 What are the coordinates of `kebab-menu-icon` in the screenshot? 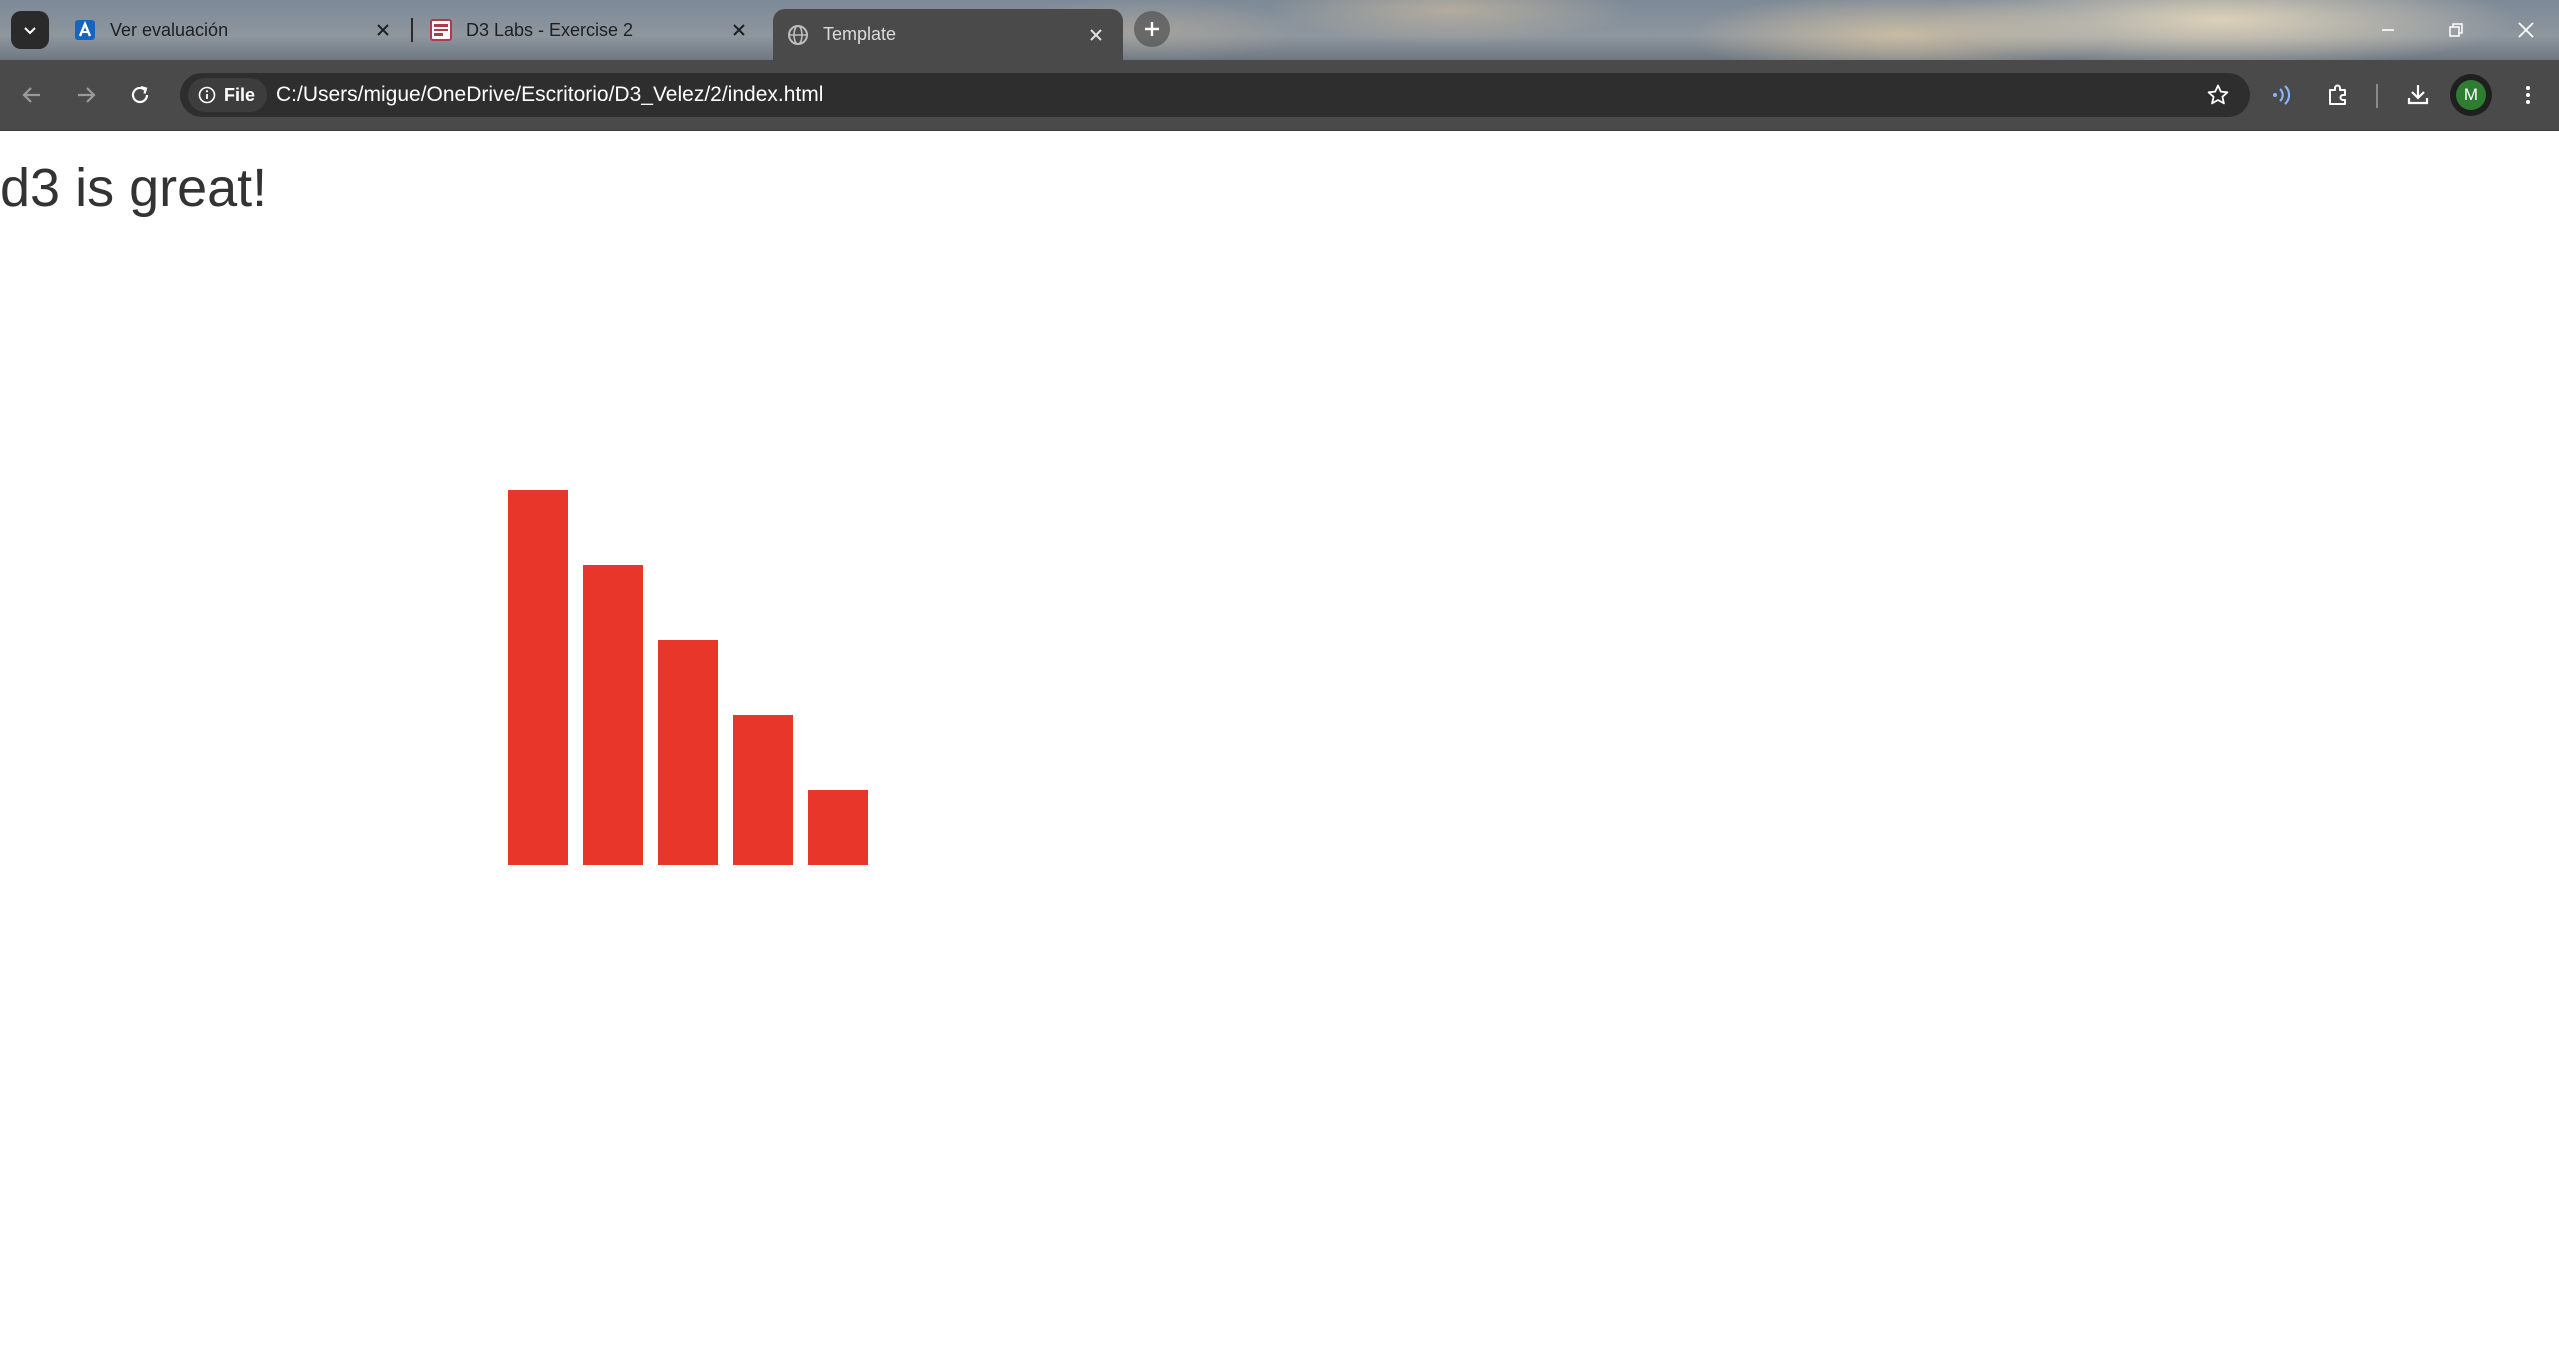 It's located at (2528, 95).